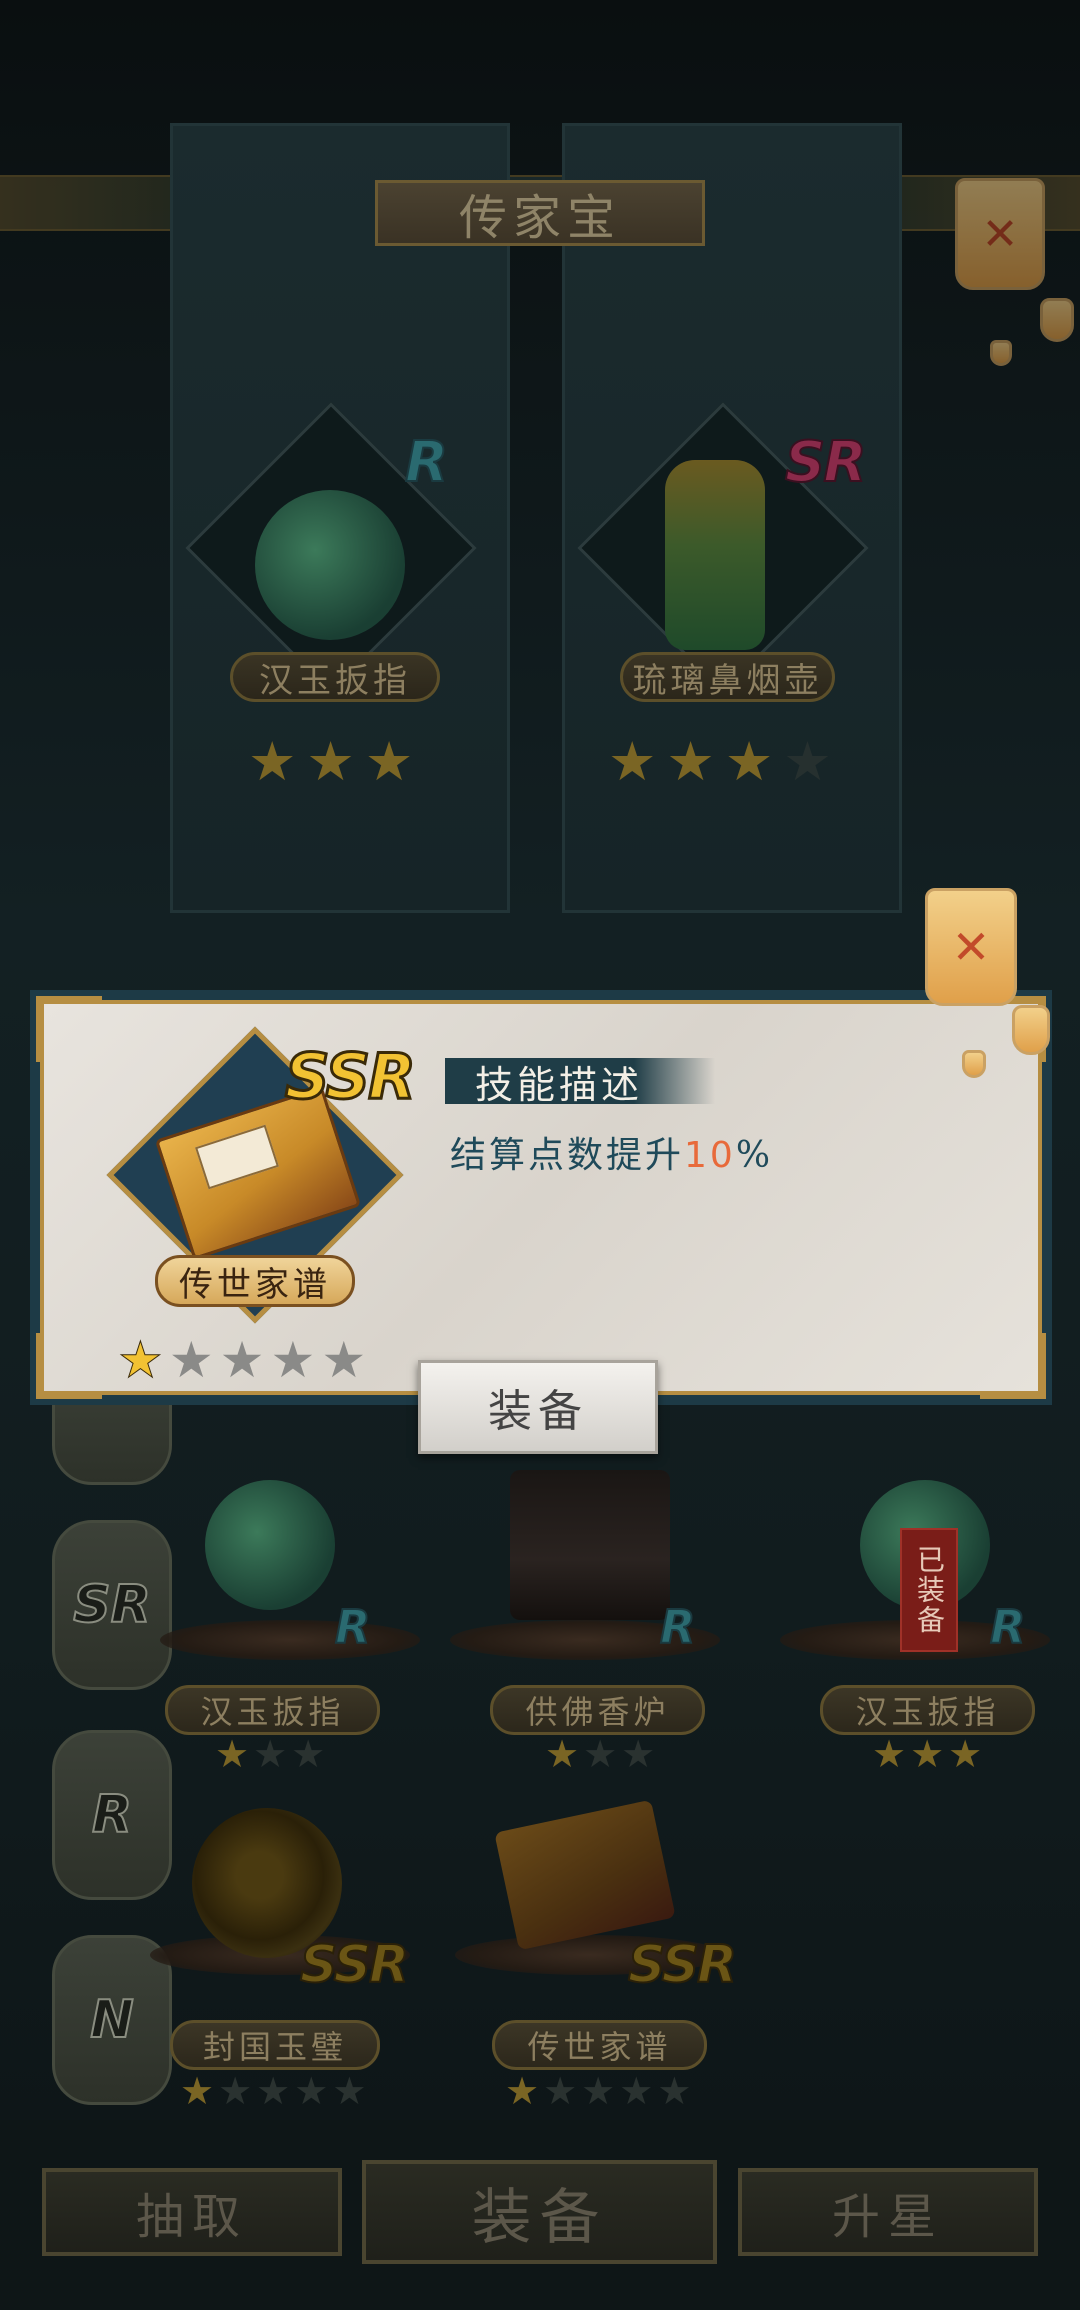 This screenshot has height=2310, width=1080. I want to click on rarity-tab-n: N, so click(112, 2020).